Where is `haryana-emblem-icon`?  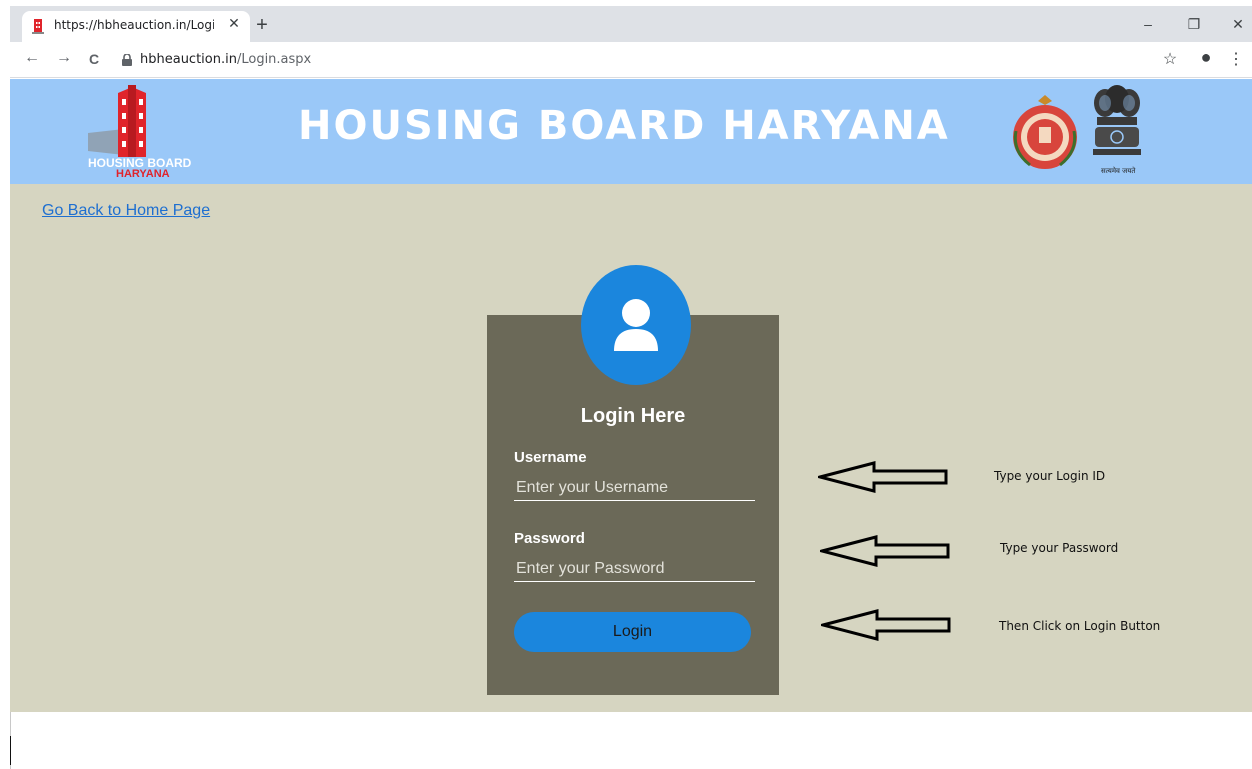
haryana-emblem-icon is located at coordinates (1045, 132).